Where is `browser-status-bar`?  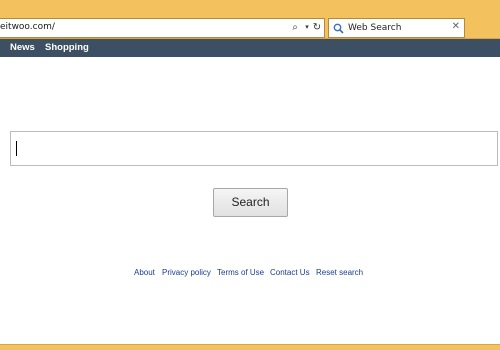 browser-status-bar is located at coordinates (250, 347).